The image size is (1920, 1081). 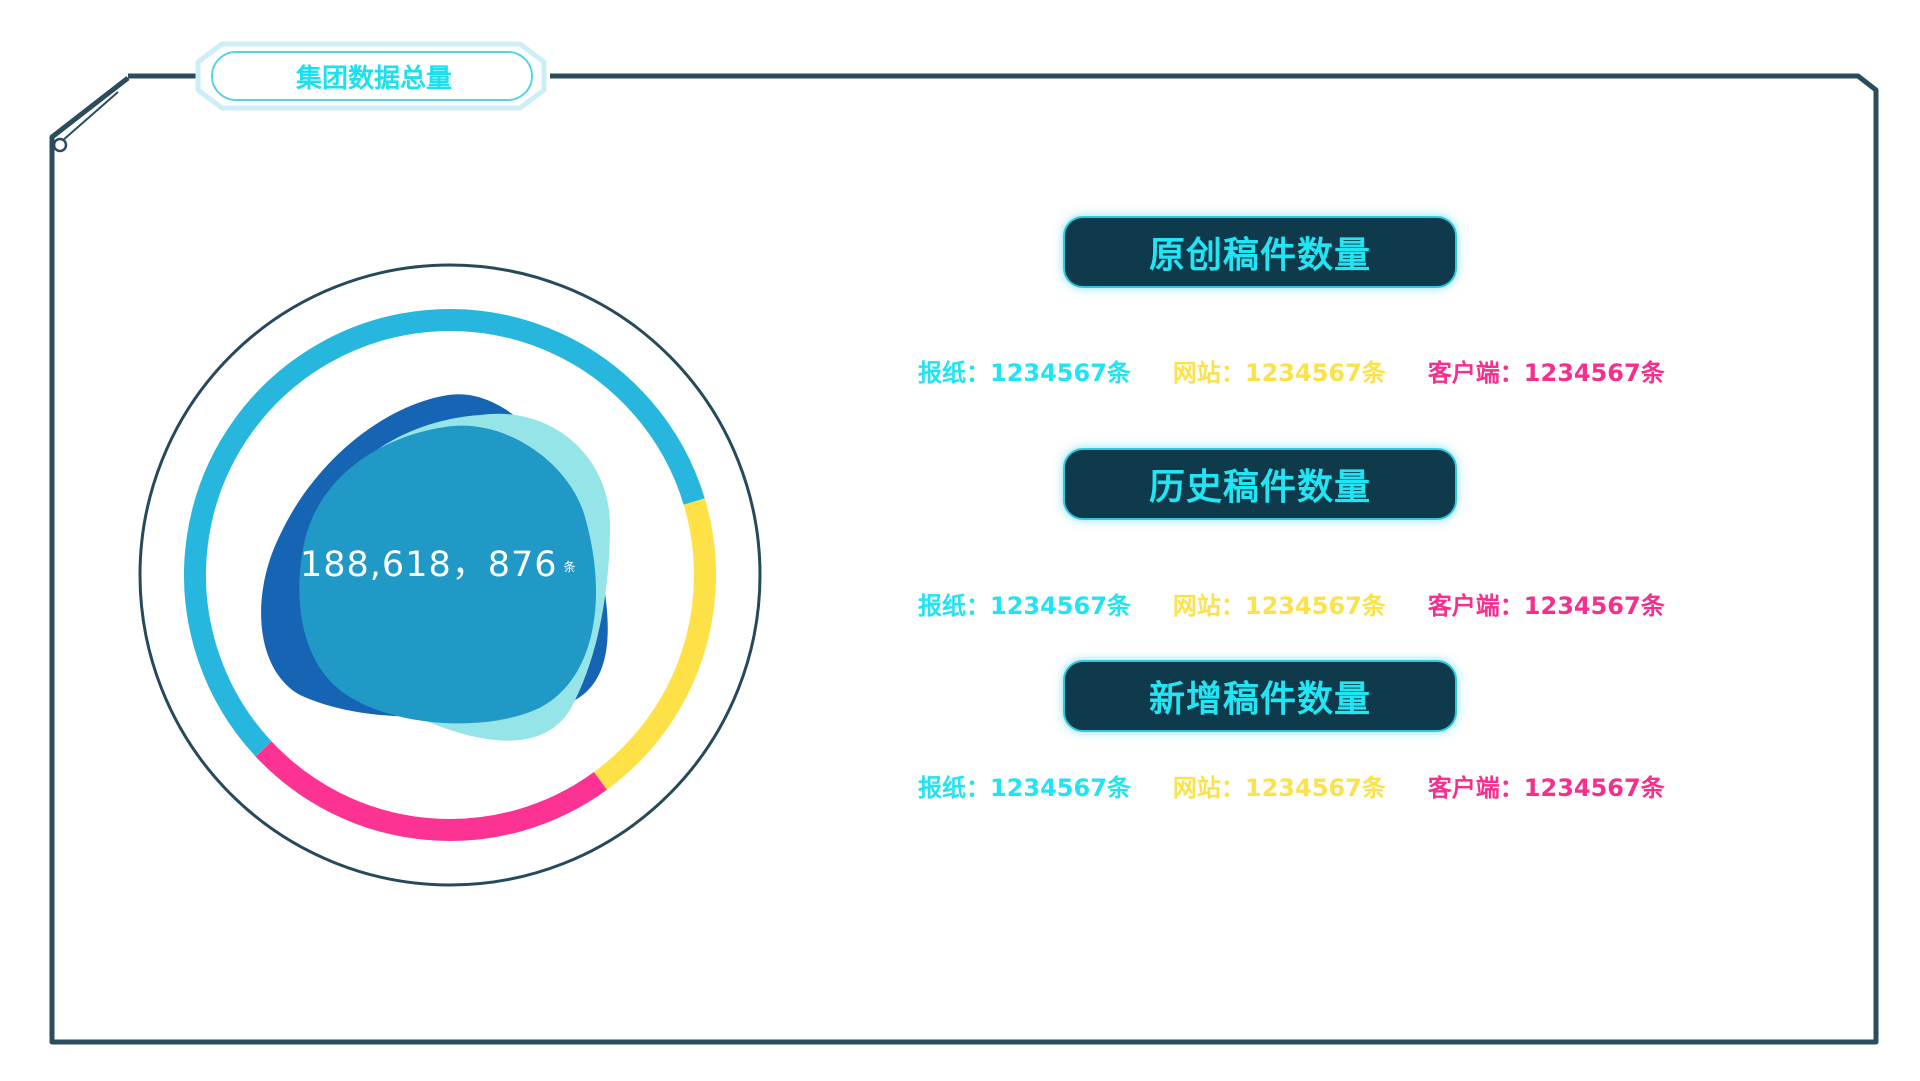 I want to click on total-count-value: 188,618，876, so click(x=429, y=565).